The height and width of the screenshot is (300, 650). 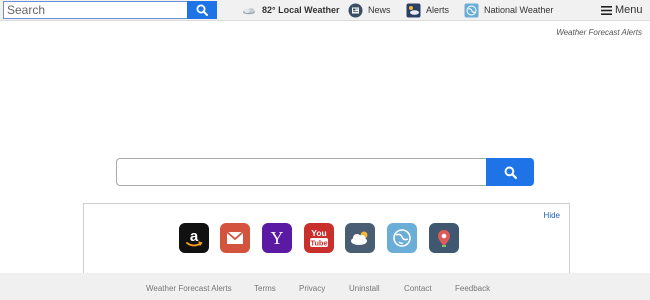 What do you see at coordinates (301, 10) in the screenshot?
I see `nav-local-weather-label: 82° Local Weather` at bounding box center [301, 10].